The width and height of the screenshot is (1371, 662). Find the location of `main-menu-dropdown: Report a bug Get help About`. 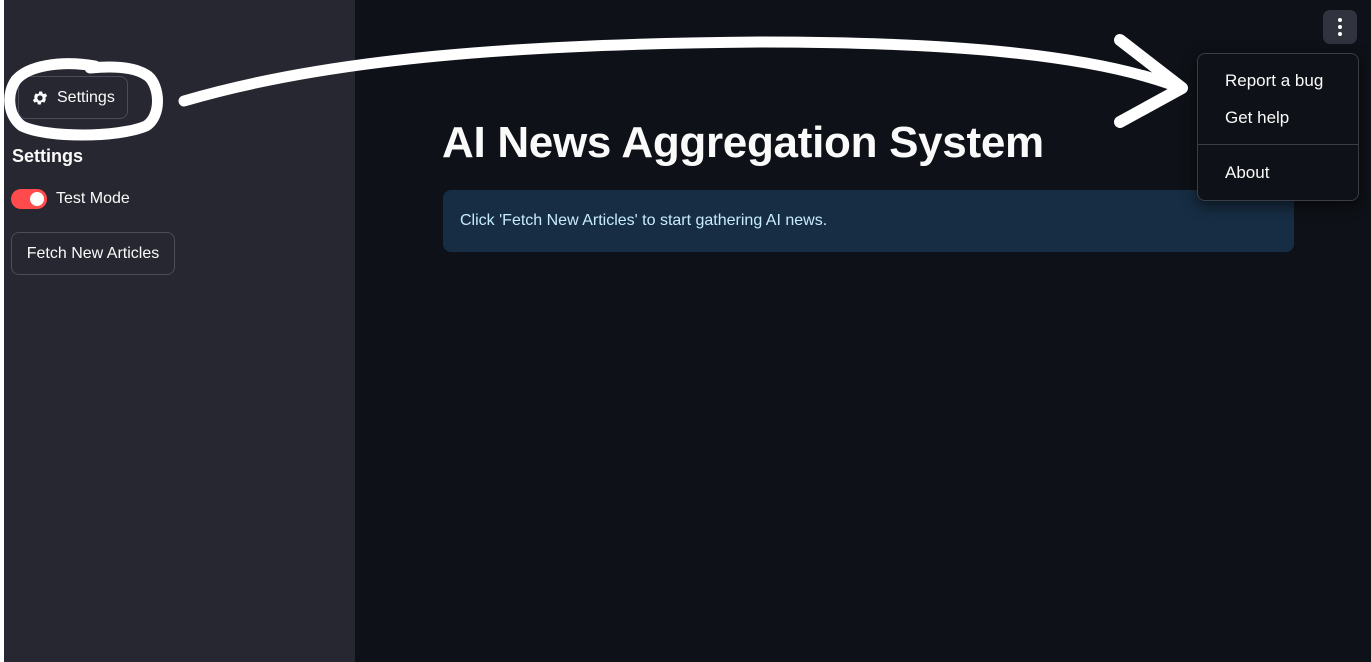

main-menu-dropdown: Report a bug Get help About is located at coordinates (1278, 127).